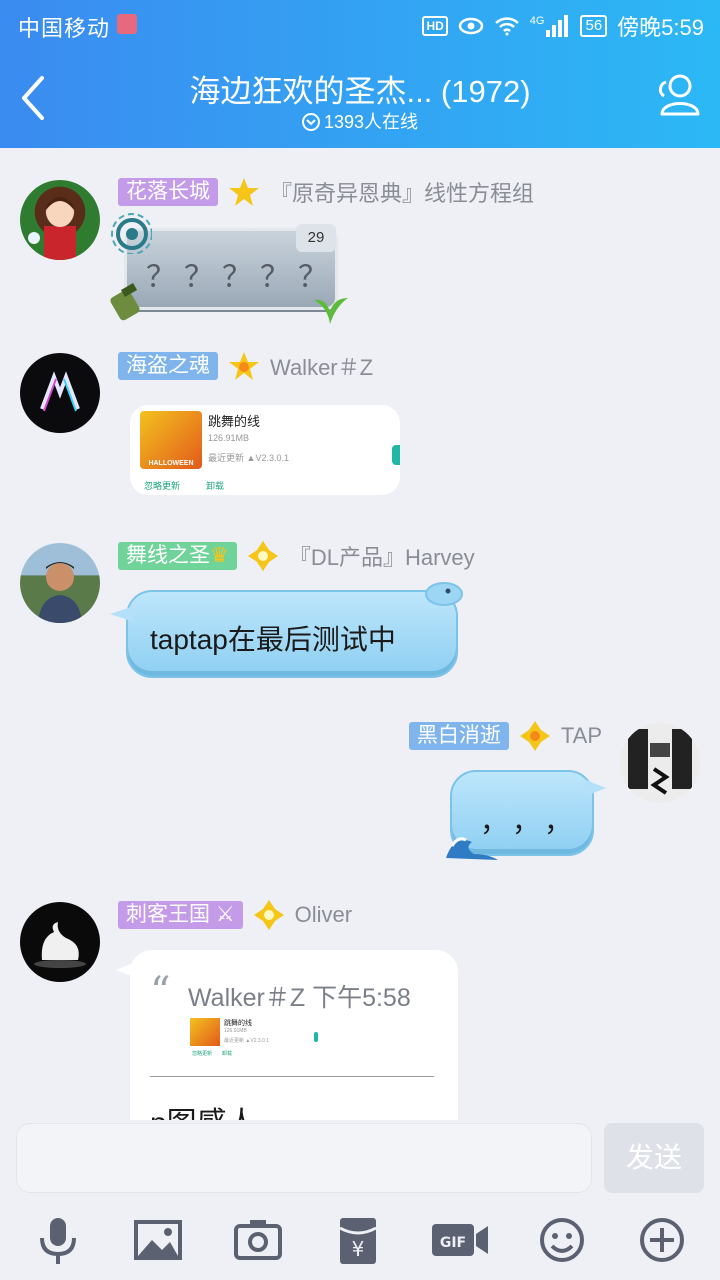 The height and width of the screenshot is (1280, 720). Describe the element at coordinates (233, 268) in the screenshot. I see `message-bubble: ？？？？？ 29` at that location.